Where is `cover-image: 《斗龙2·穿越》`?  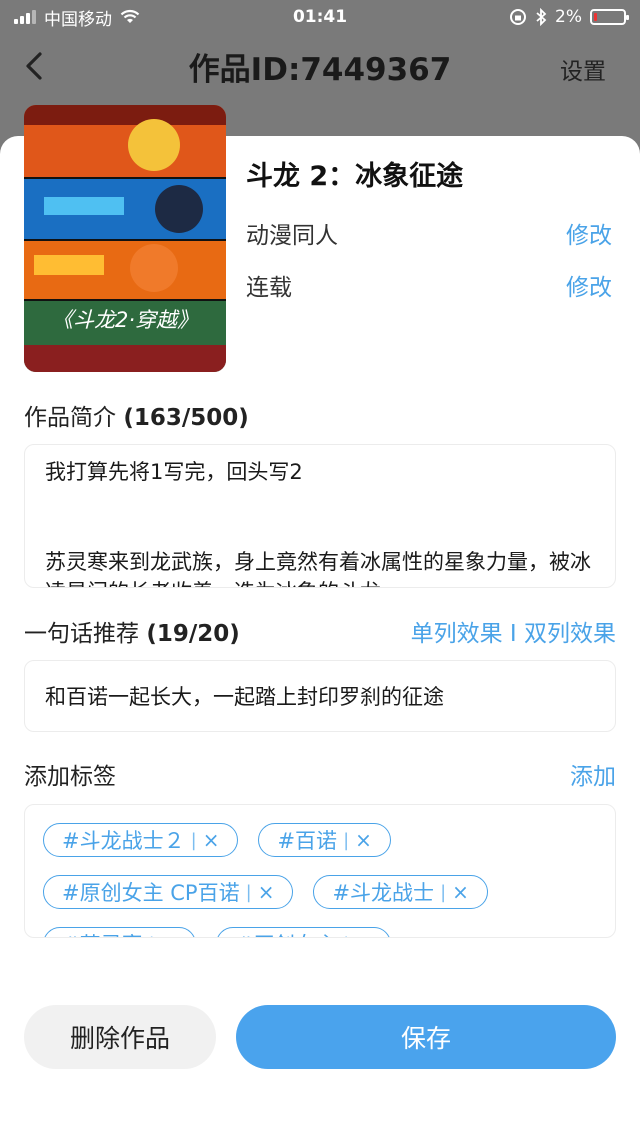
cover-image: 《斗龙2·穿越》 is located at coordinates (125, 238).